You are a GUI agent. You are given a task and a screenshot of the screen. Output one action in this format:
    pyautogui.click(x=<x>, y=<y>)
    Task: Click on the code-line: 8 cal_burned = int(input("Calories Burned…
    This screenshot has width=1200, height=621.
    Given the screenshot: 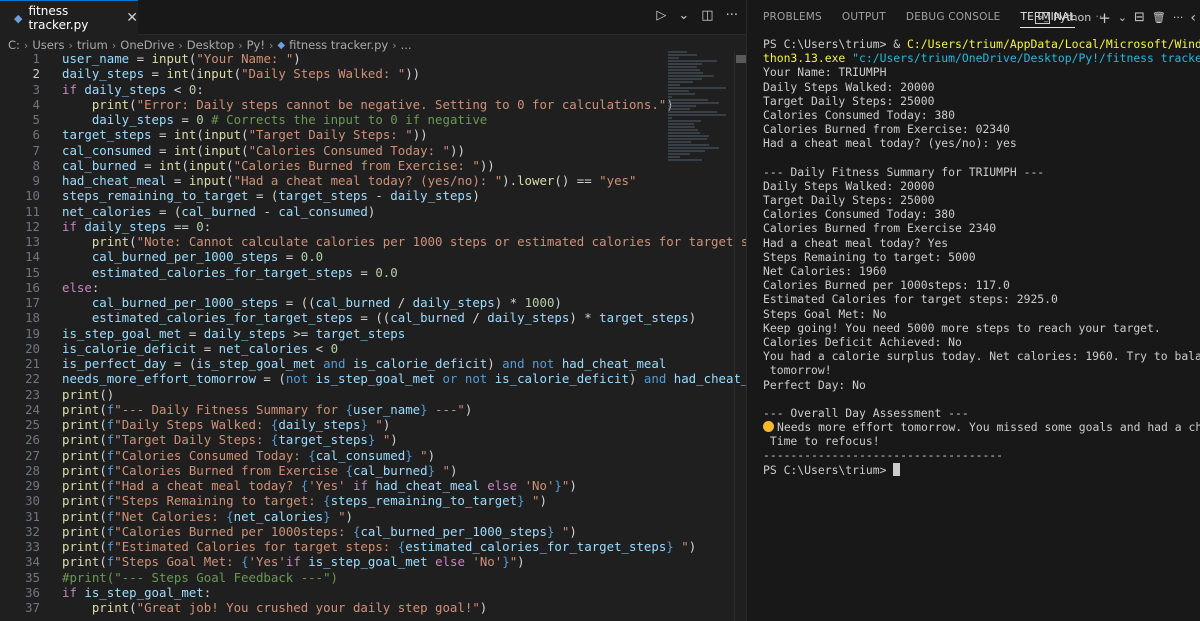 What is the action you would take?
    pyautogui.click(x=333, y=165)
    